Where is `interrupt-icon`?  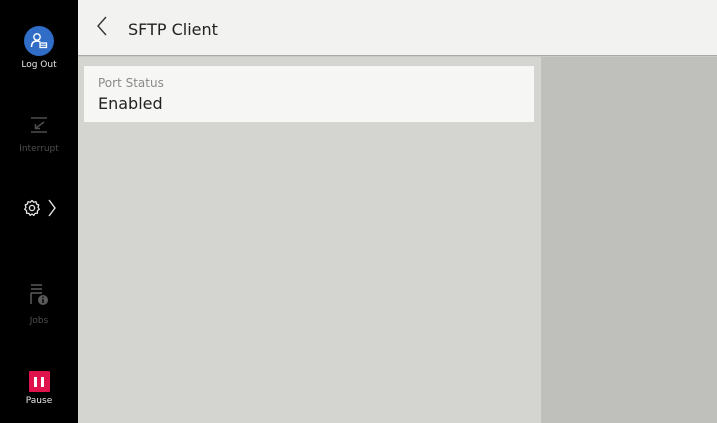
interrupt-icon is located at coordinates (39, 127).